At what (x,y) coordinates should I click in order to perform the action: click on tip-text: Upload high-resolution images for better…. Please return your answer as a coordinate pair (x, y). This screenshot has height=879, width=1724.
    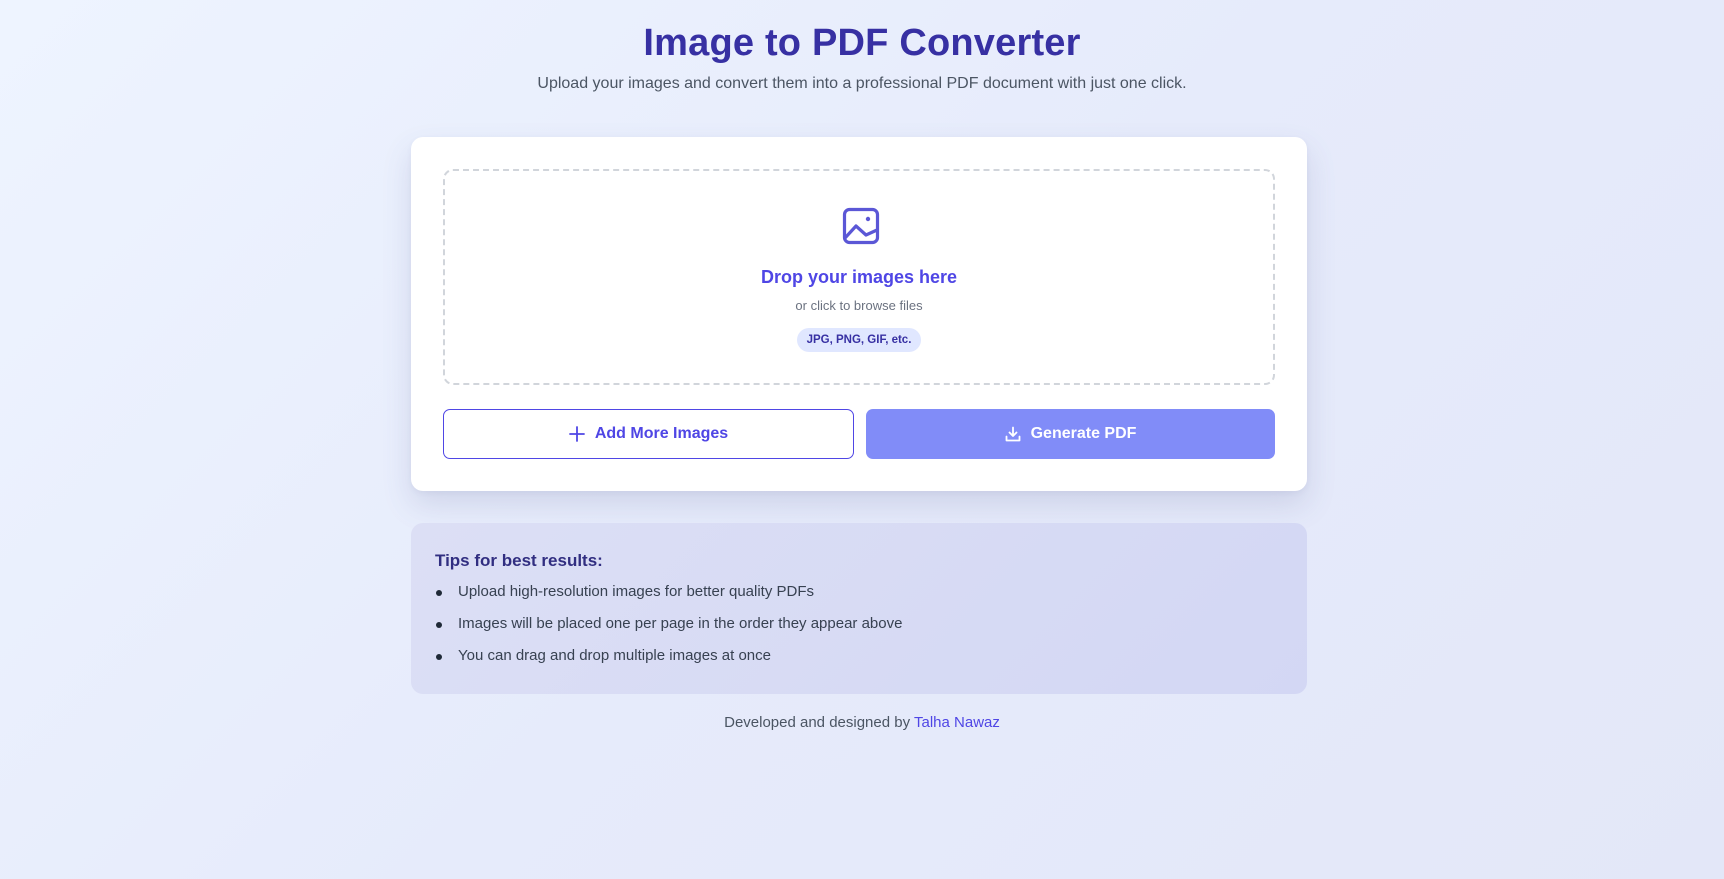
    Looking at the image, I should click on (636, 591).